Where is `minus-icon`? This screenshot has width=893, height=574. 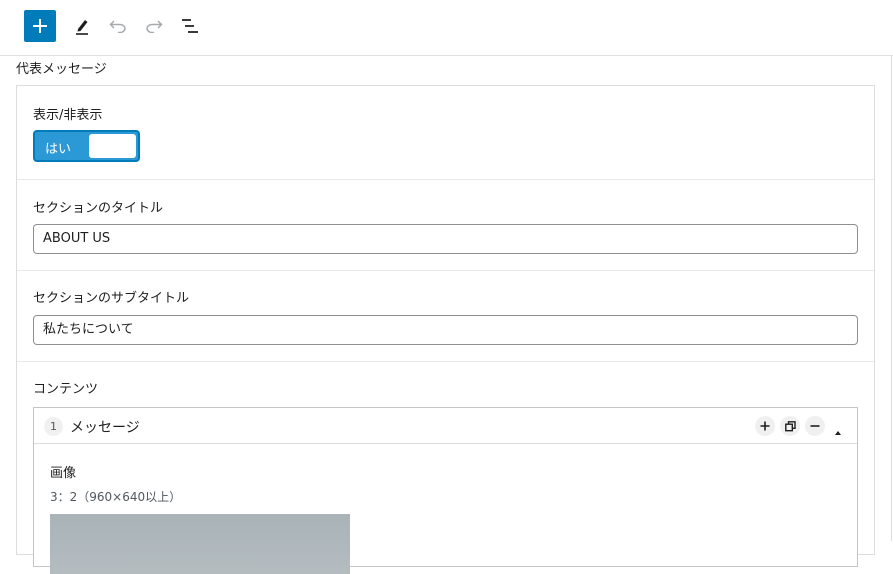
minus-icon is located at coordinates (815, 426).